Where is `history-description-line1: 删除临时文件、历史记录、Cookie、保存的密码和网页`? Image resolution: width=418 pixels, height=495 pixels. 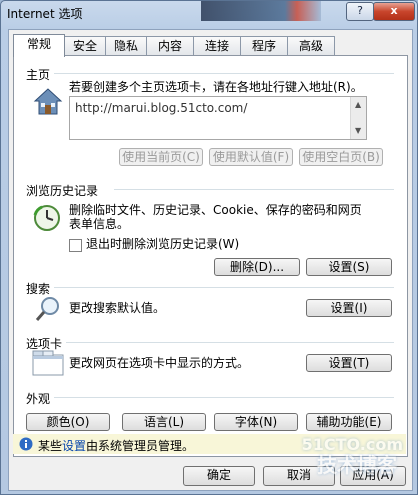 history-description-line1: 删除临时文件、历史记录、Cookie、保存的密码和网页 is located at coordinates (215, 210).